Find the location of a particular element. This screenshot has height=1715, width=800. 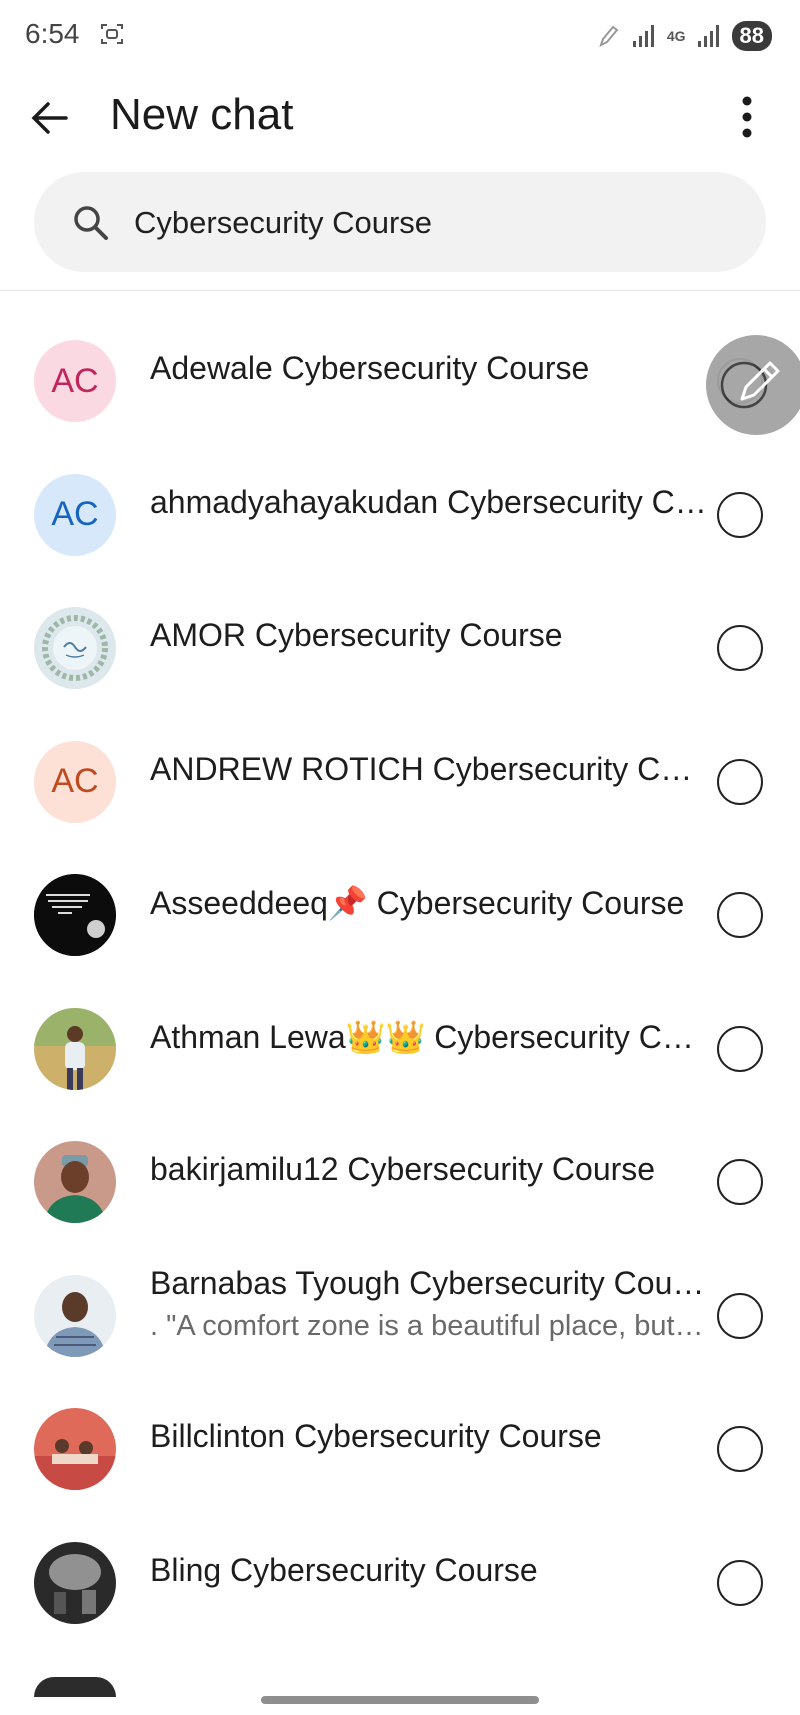

battery-level: 88 is located at coordinates (751, 36).